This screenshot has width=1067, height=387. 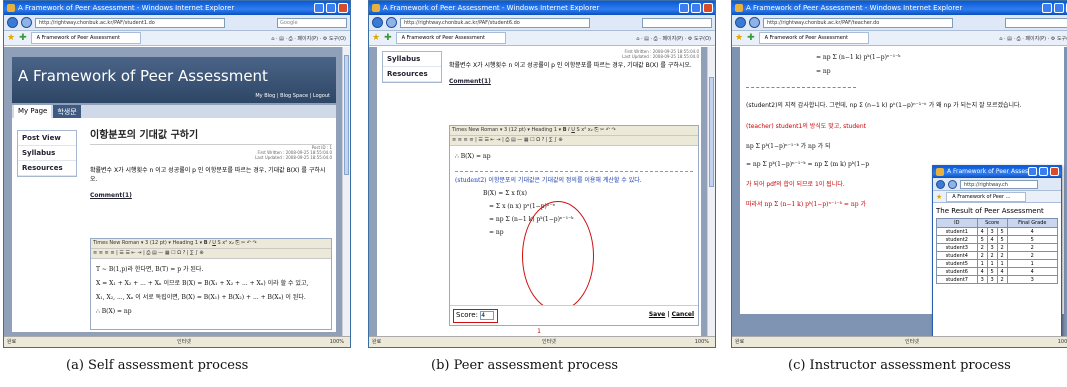 What do you see at coordinates (957, 239) in the screenshot?
I see `student-id-cell: student2` at bounding box center [957, 239].